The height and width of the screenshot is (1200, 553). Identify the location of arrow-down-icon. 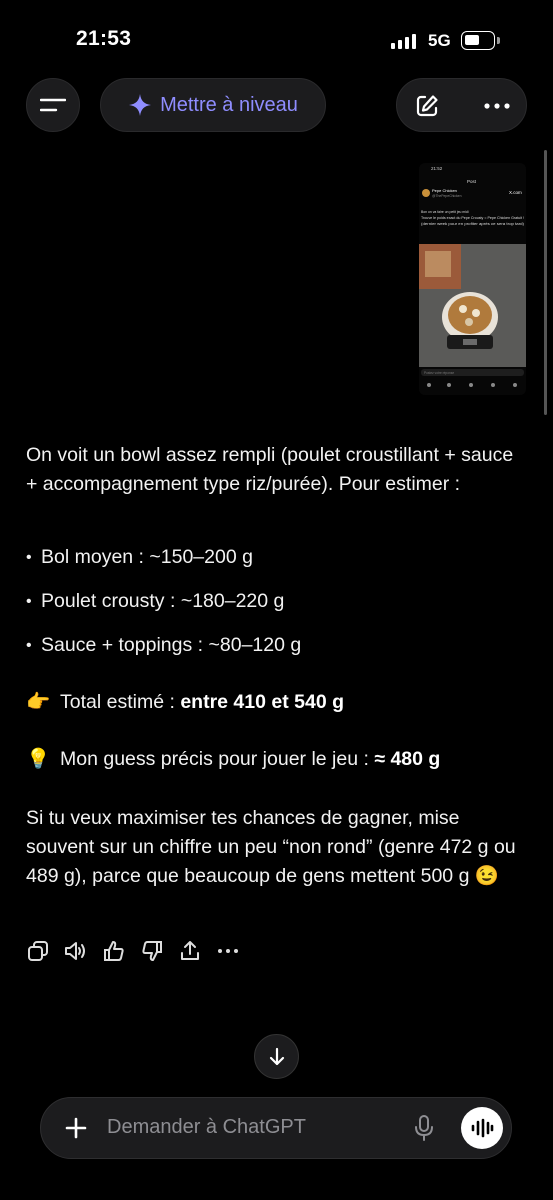
(276, 1056).